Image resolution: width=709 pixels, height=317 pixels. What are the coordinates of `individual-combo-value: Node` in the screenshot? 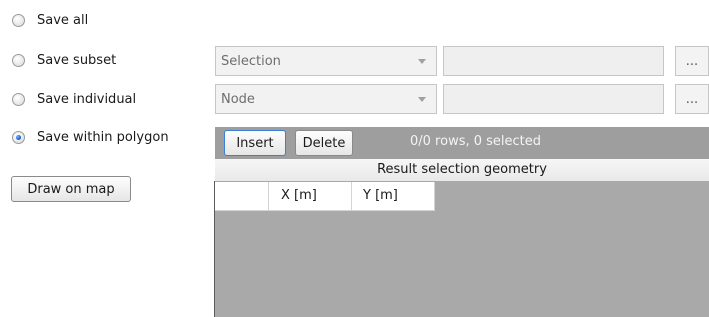 It's located at (238, 99).